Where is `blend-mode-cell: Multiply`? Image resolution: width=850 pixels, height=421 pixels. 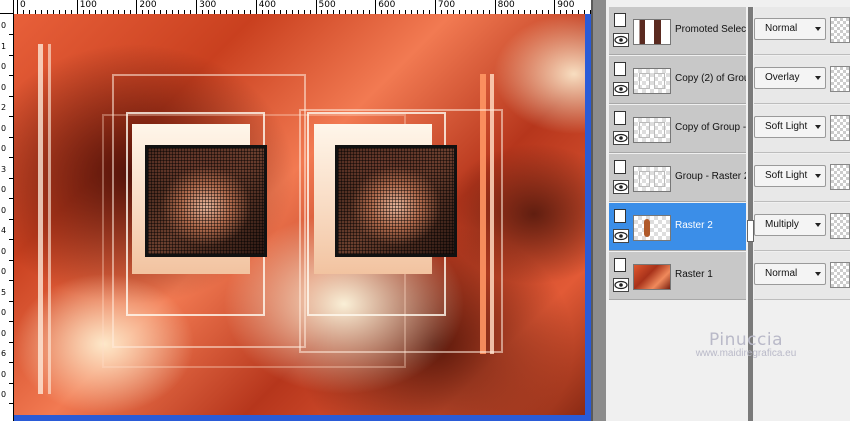 blend-mode-cell: Multiply is located at coordinates (802, 227).